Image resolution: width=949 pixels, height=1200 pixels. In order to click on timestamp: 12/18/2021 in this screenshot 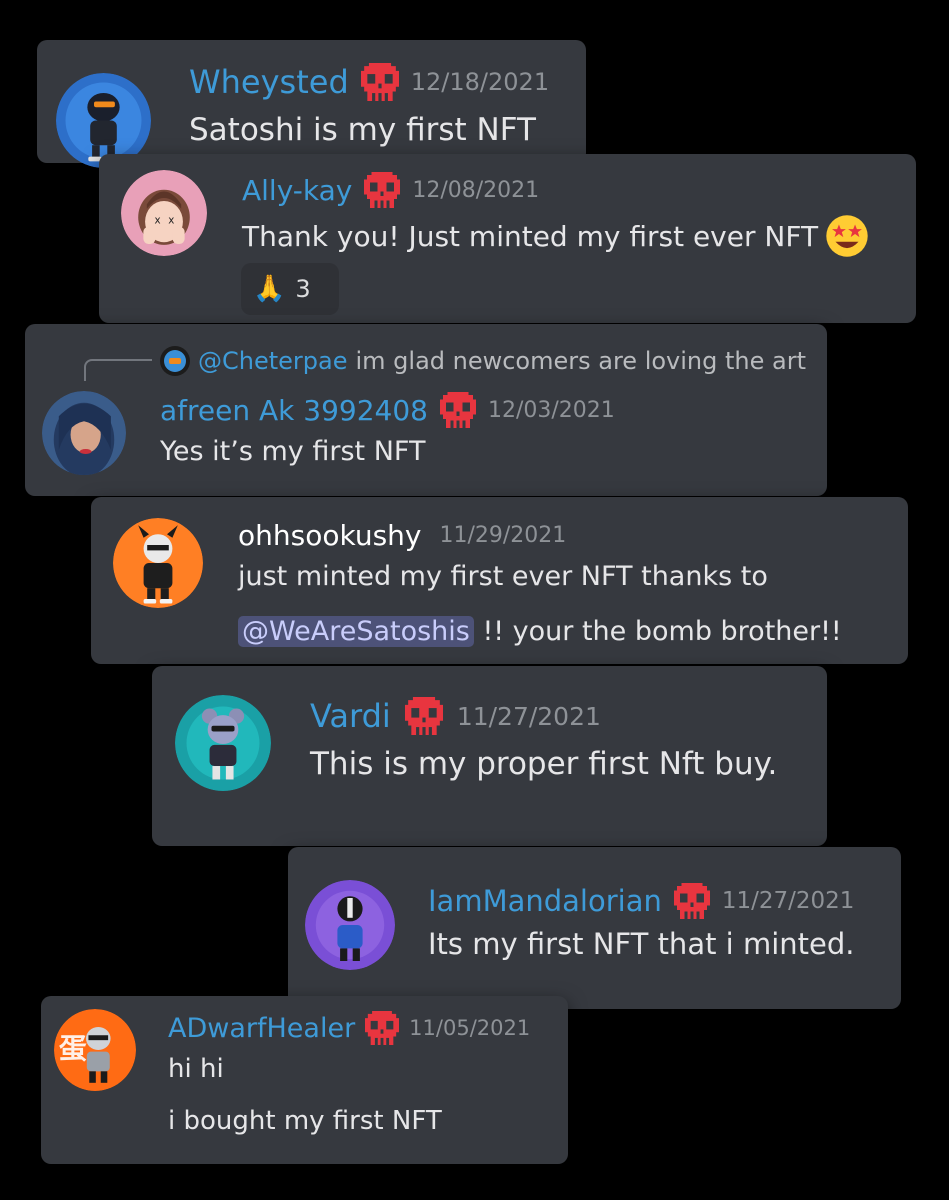, I will do `click(480, 82)`.